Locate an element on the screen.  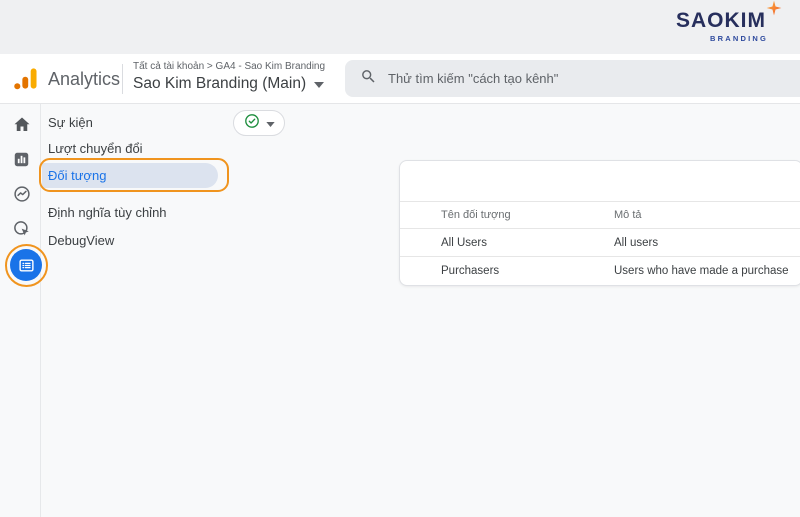
column-header-description: Mô tả is located at coordinates (628, 215).